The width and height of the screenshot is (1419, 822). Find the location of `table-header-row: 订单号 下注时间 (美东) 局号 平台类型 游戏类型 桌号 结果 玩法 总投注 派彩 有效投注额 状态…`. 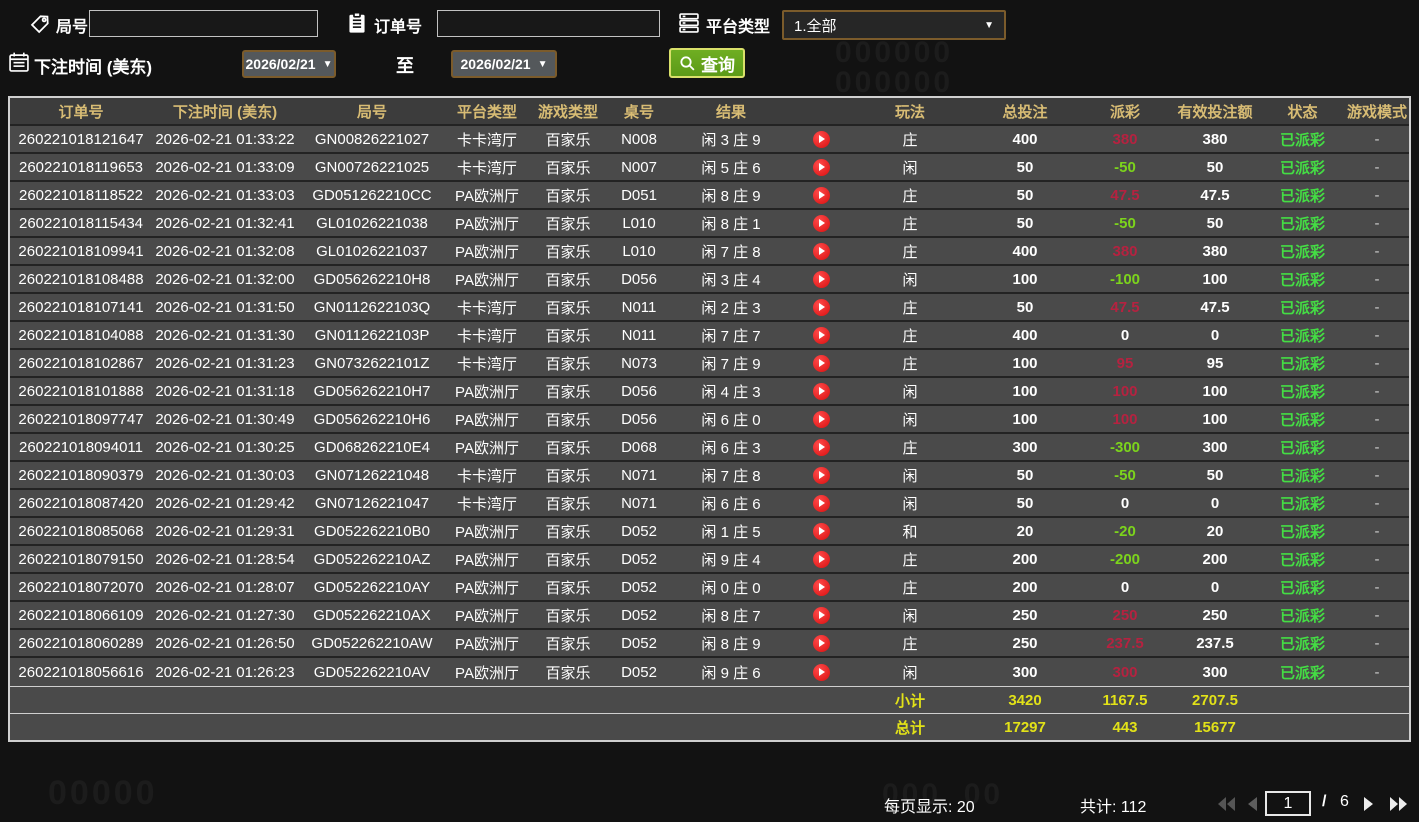

table-header-row: 订单号 下注时间 (美东) 局号 平台类型 游戏类型 桌号 结果 玩法 总投注 派彩 有效投注额 状态… is located at coordinates (709, 112).